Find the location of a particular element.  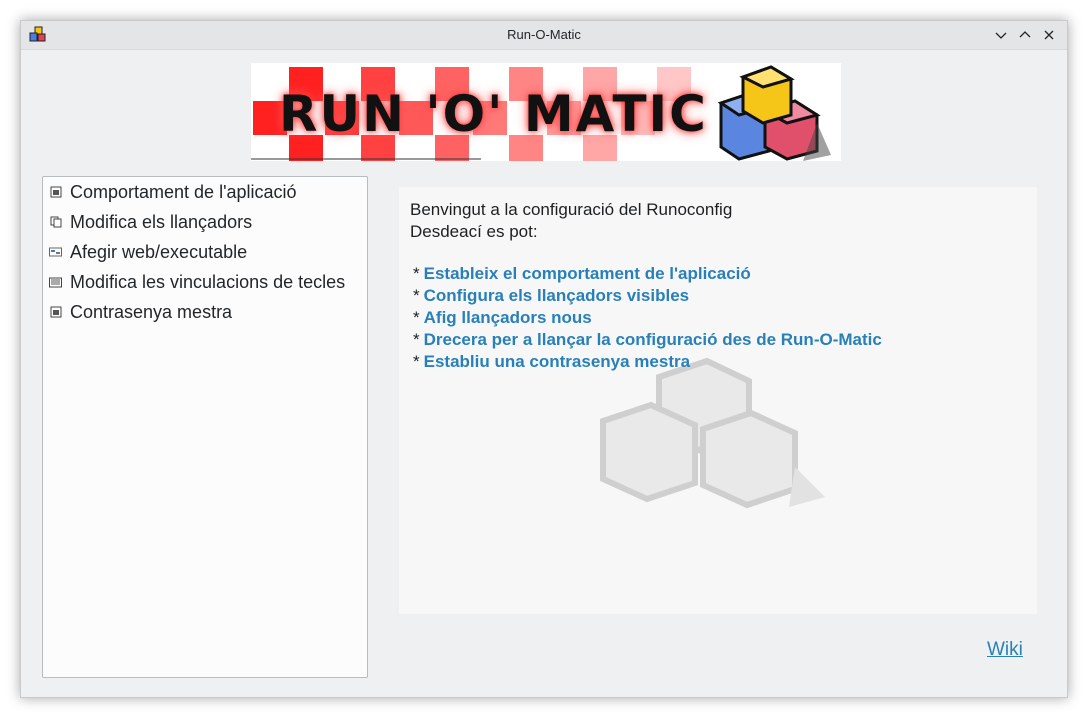

web-exec-icon is located at coordinates (55, 252).